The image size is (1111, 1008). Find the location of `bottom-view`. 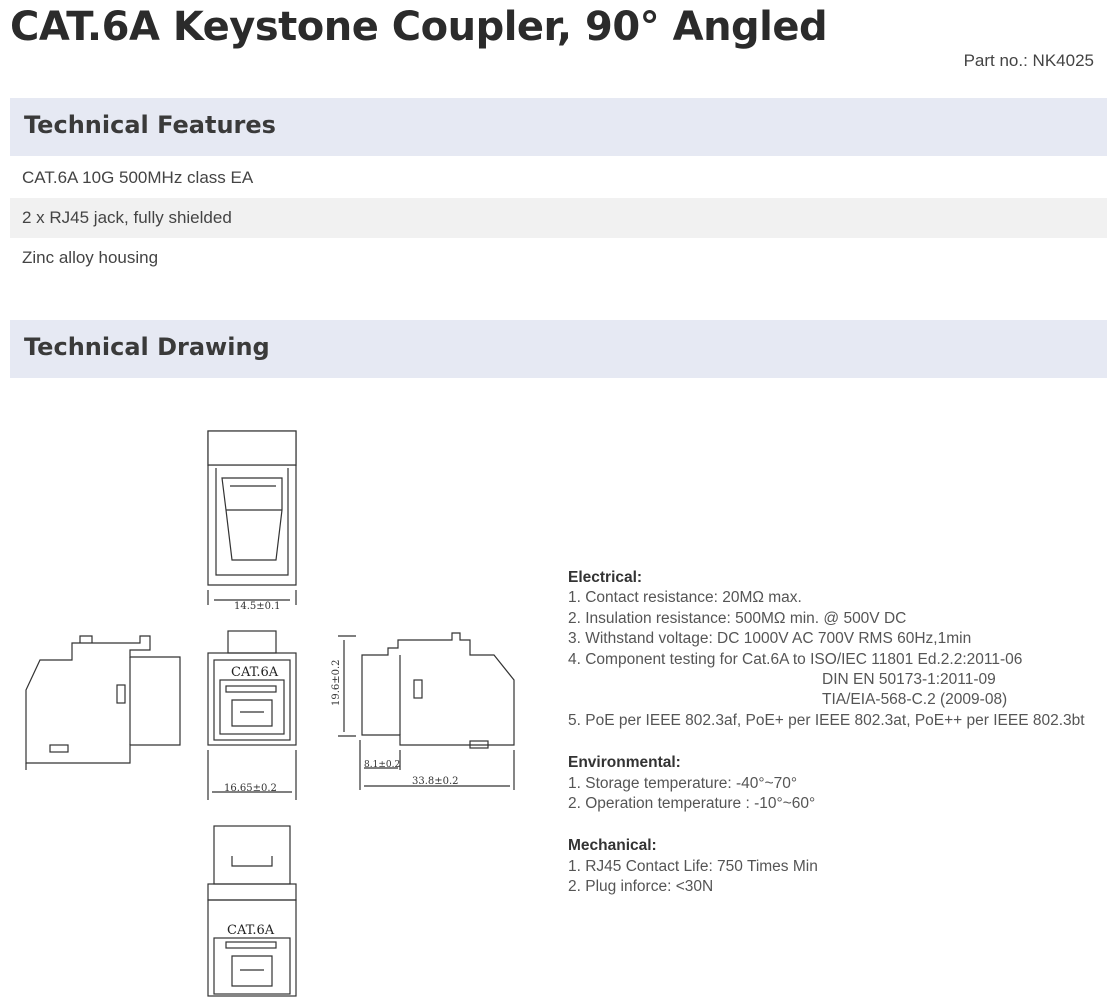

bottom-view is located at coordinates (252, 911).